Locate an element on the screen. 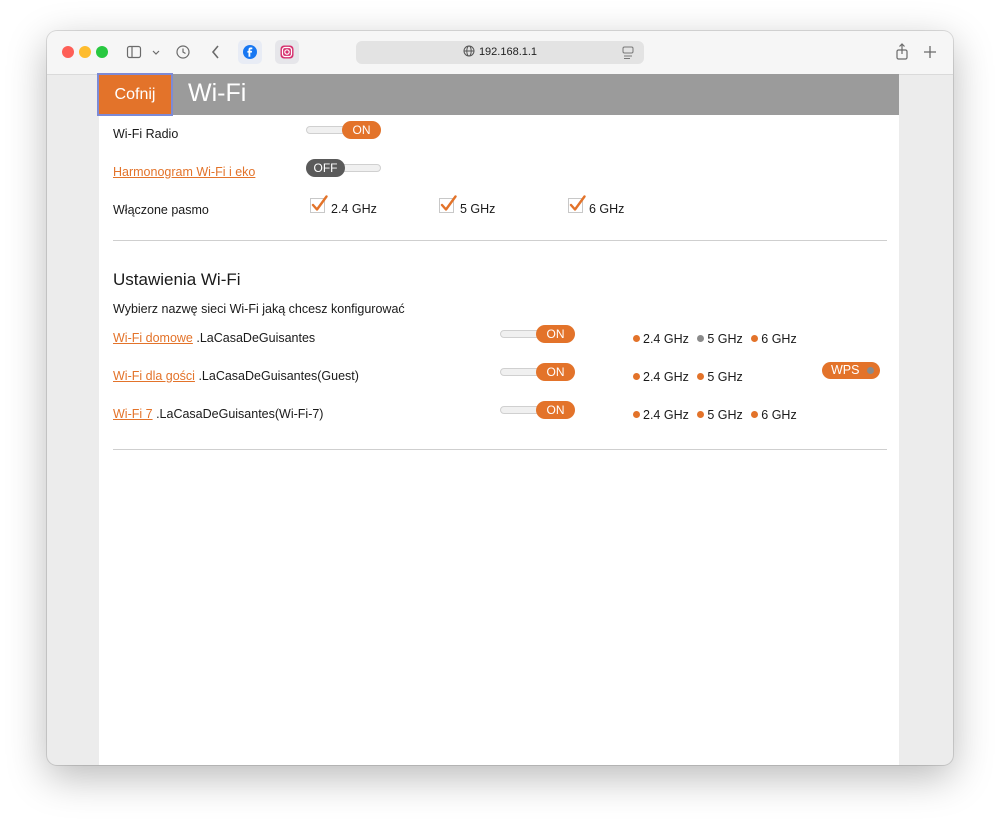  page-title: Wi-Fi is located at coordinates (217, 93).